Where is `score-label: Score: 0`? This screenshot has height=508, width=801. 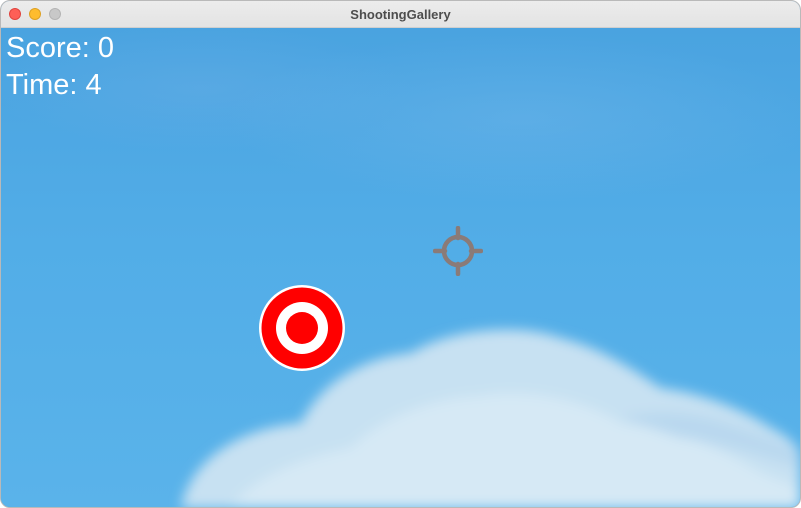 score-label: Score: 0 is located at coordinates (60, 48).